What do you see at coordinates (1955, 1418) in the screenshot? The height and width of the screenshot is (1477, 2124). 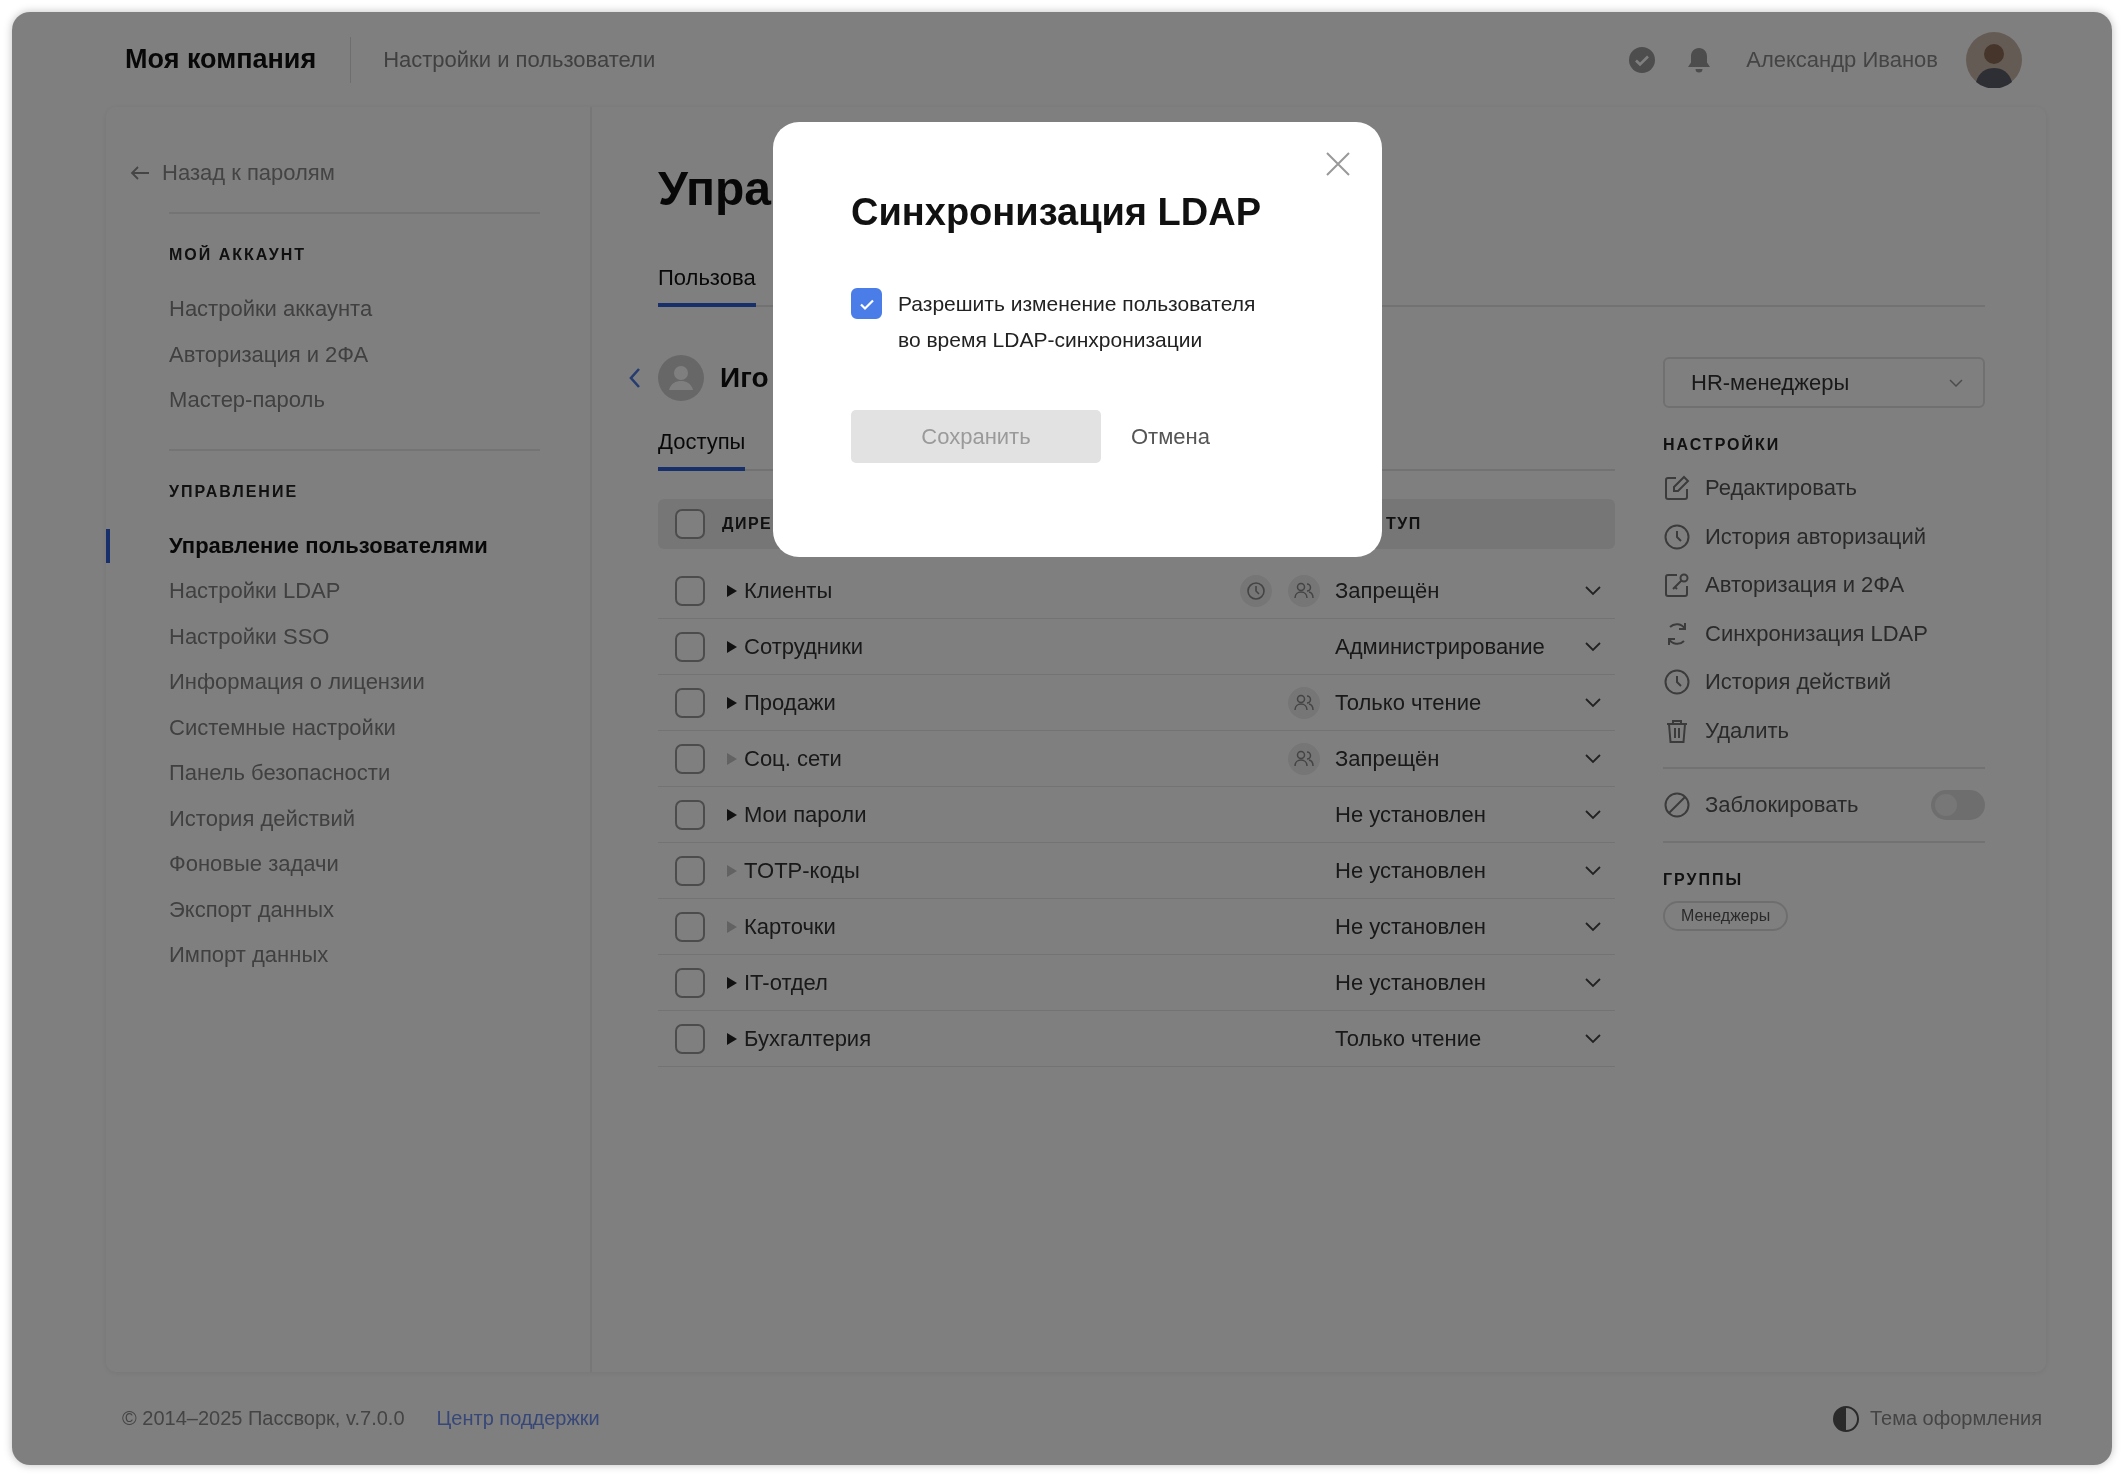 I see `theme-link: Тема оформления` at bounding box center [1955, 1418].